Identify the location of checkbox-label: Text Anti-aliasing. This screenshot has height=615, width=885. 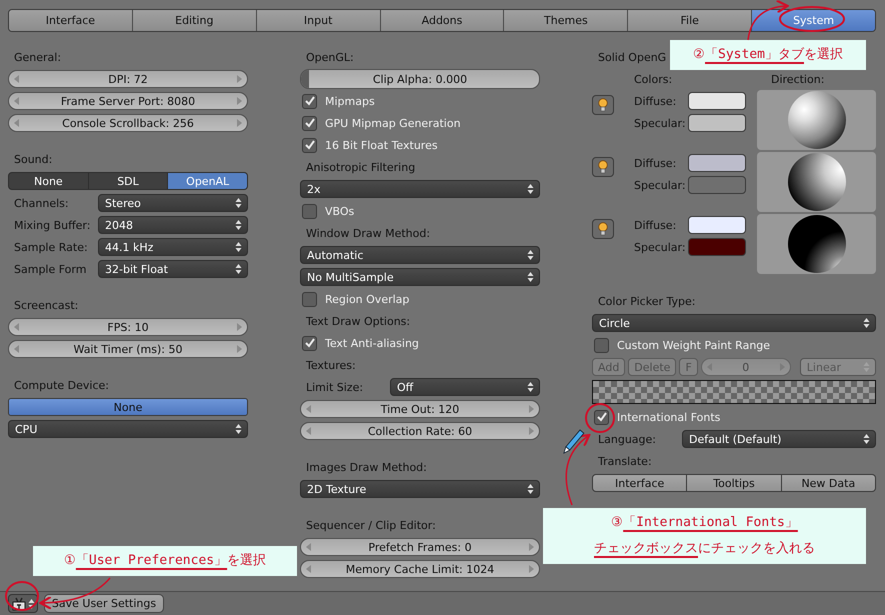
(372, 343).